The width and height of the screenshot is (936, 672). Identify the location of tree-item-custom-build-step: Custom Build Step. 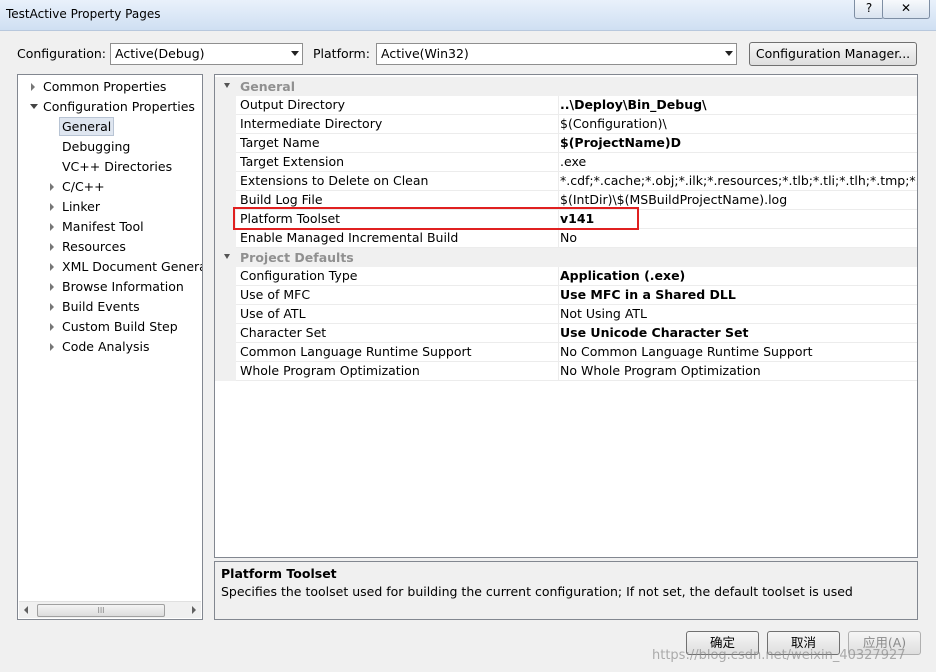
(110, 326).